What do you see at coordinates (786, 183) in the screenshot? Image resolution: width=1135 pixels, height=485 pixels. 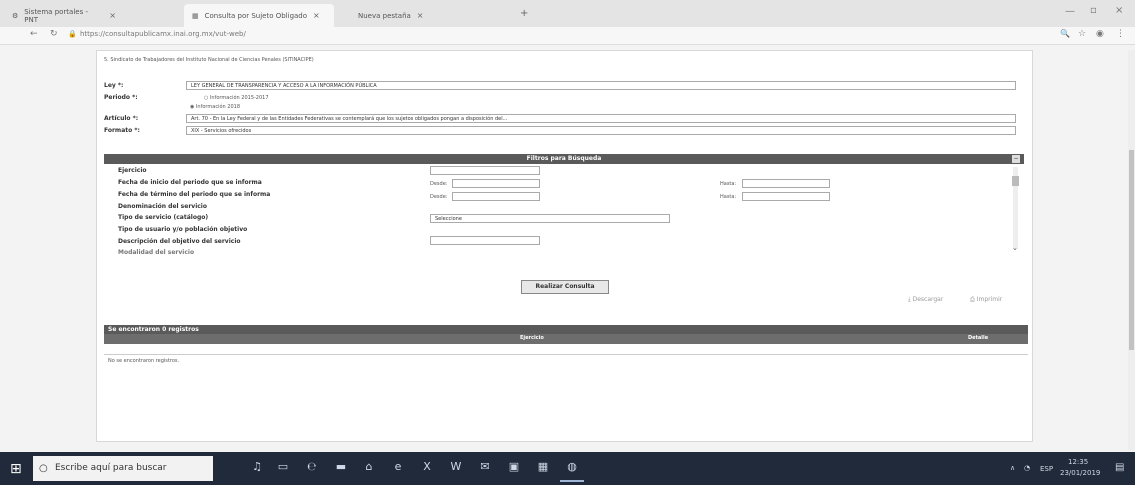 I see `fecha-inicio-hasta-input` at bounding box center [786, 183].